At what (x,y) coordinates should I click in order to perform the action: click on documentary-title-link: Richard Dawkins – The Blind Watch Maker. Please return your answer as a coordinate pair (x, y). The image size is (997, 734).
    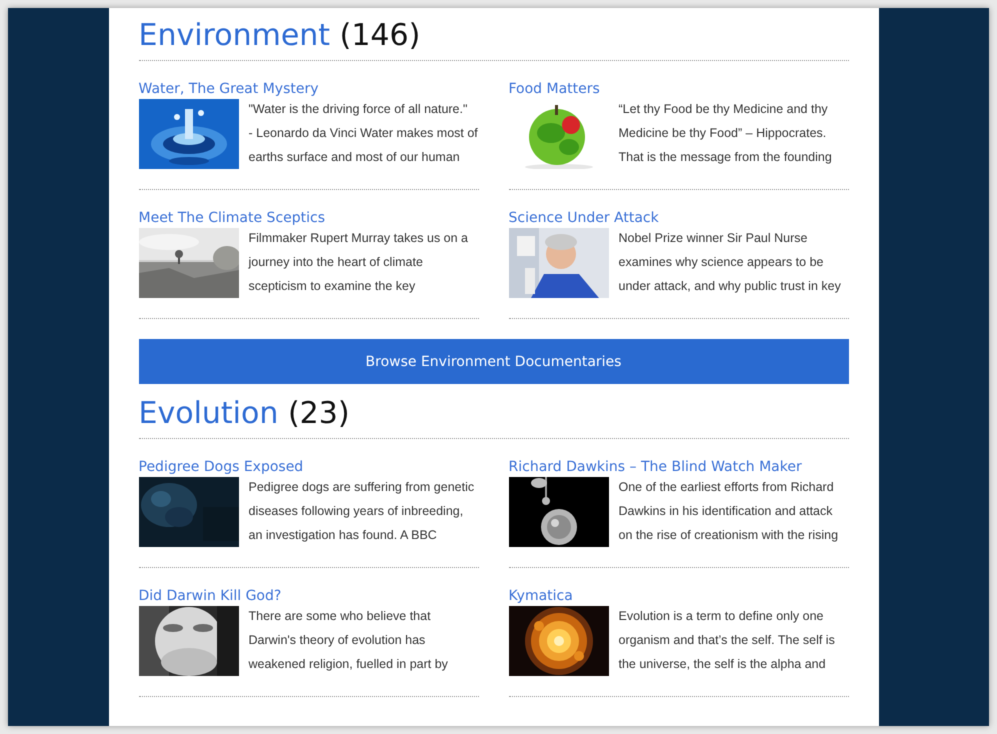
    Looking at the image, I should click on (678, 467).